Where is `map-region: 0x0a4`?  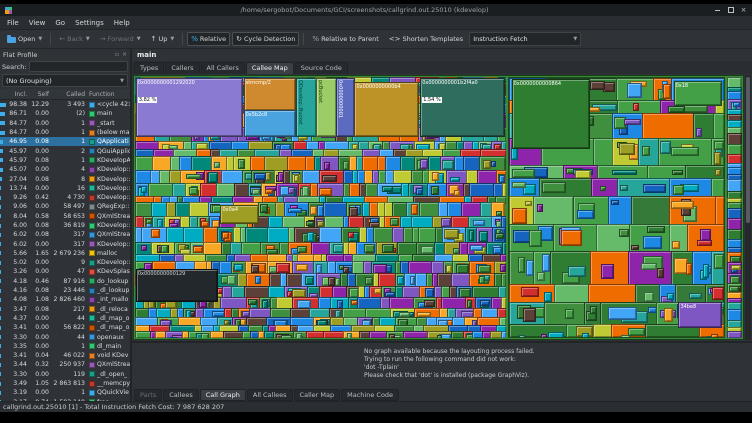 map-region: 0x0a4 is located at coordinates (239, 214).